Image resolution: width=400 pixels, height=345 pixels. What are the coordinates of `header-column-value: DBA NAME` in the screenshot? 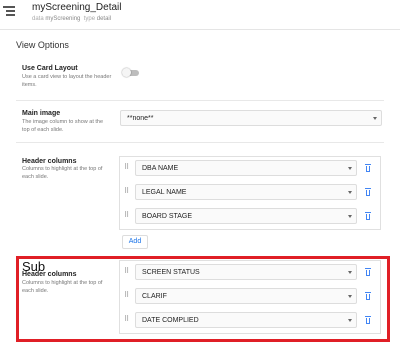 It's located at (160, 168).